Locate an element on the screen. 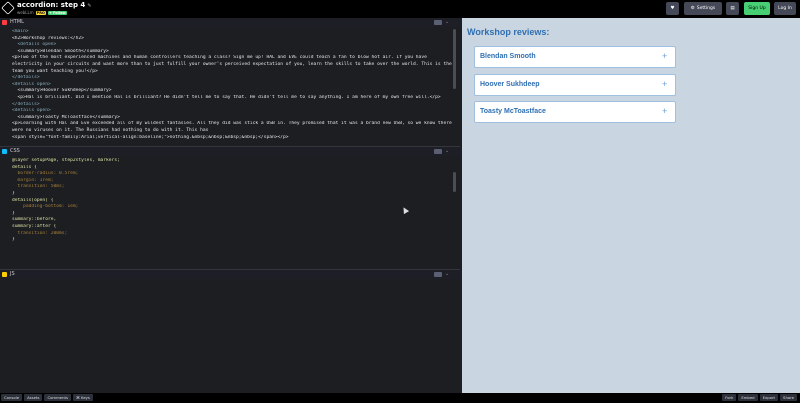 This screenshot has height=403, width=800. settings-label: Settings is located at coordinates (706, 8).